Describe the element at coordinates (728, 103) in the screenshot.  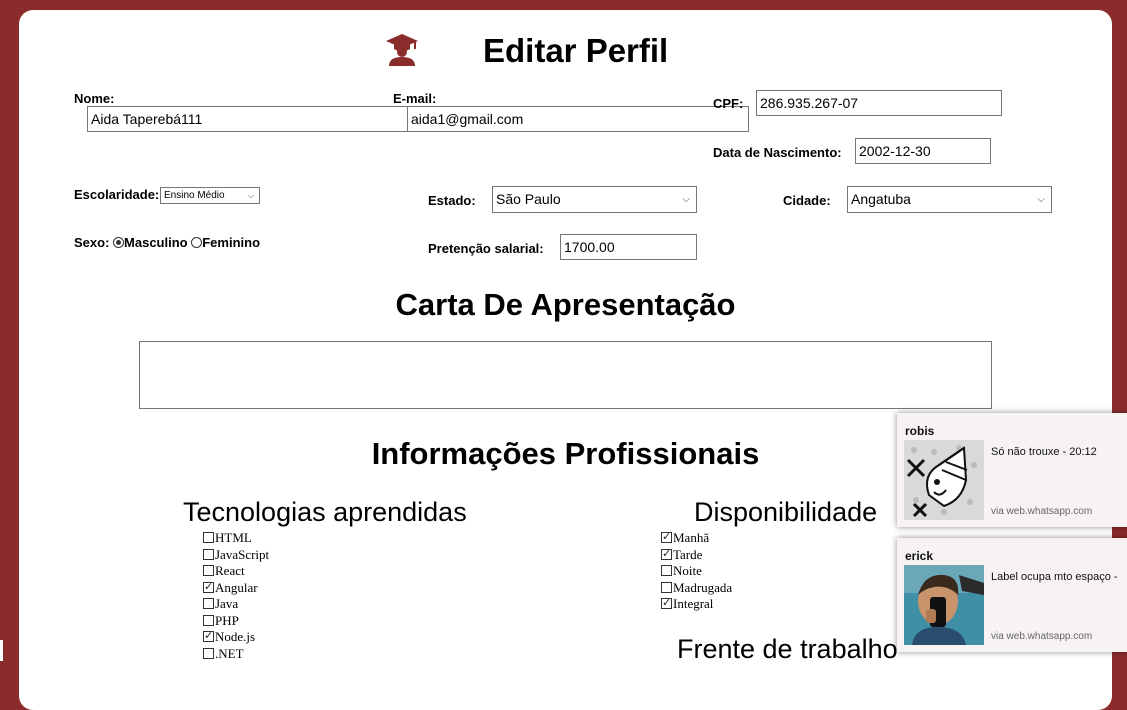
I see `cpf-label: CPF:` at that location.